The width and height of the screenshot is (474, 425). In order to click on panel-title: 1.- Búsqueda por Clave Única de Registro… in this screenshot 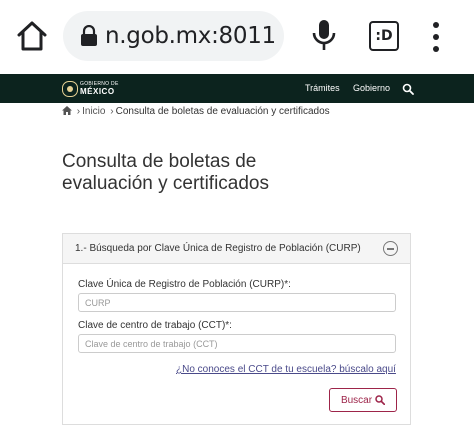, I will do `click(218, 248)`.